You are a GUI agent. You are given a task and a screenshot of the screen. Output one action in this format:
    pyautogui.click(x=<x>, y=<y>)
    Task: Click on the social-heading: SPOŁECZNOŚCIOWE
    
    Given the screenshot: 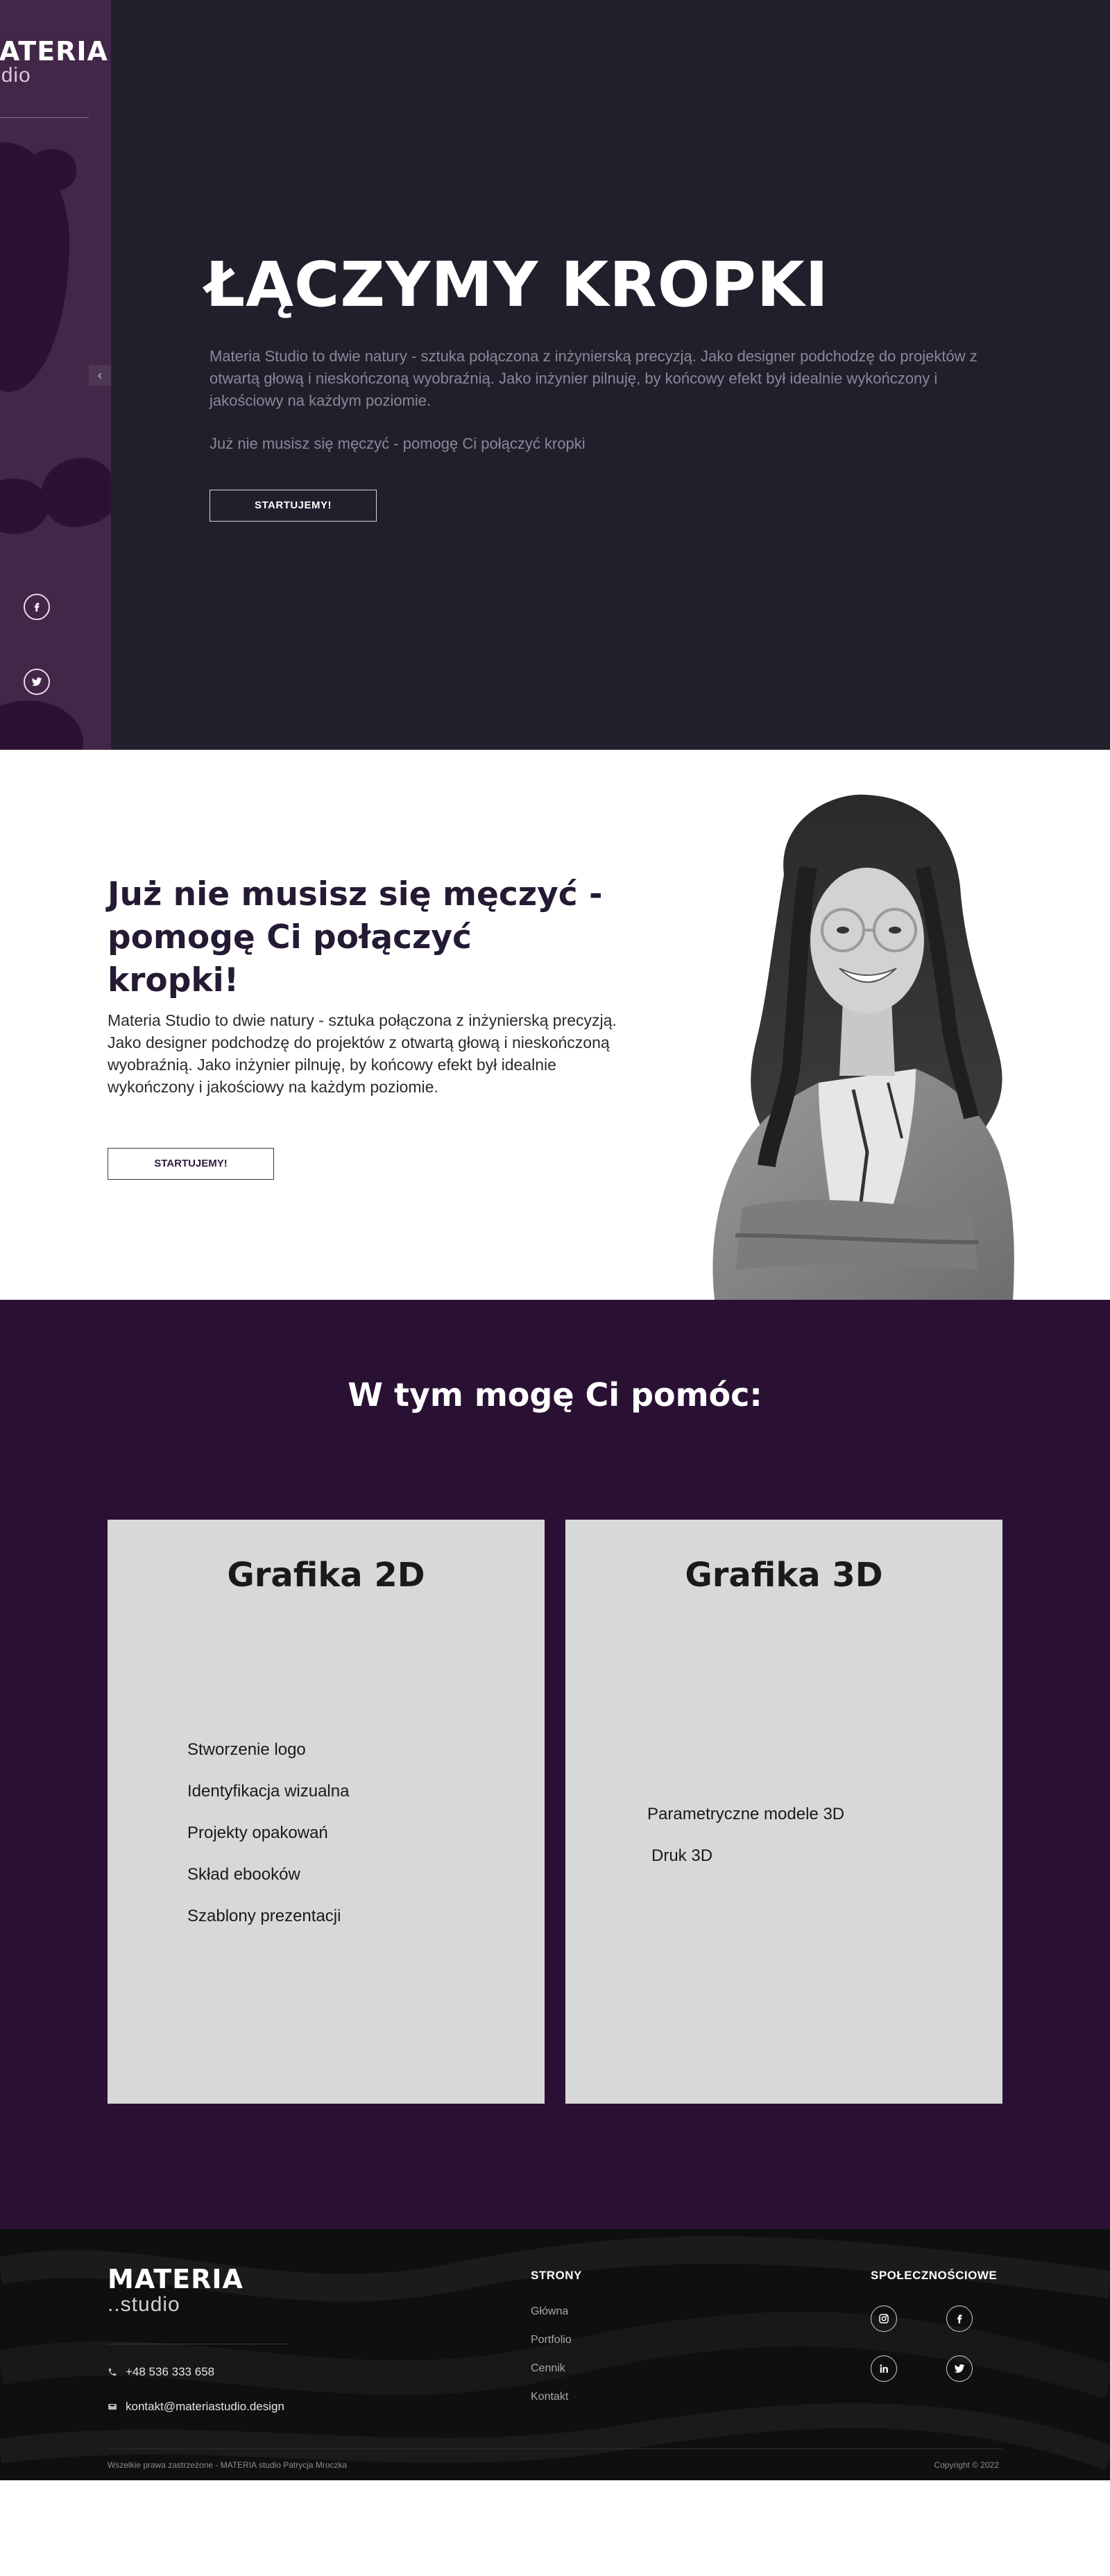 What is the action you would take?
    pyautogui.click(x=934, y=2275)
    